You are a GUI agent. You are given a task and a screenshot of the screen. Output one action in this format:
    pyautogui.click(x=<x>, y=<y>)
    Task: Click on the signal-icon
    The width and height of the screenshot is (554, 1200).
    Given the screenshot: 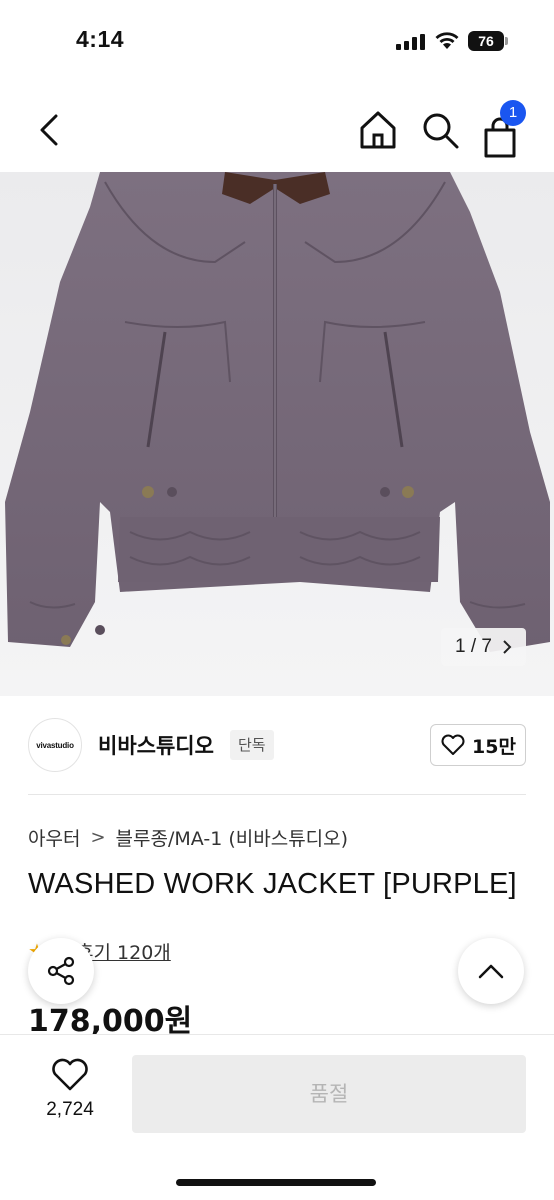 What is the action you would take?
    pyautogui.click(x=410, y=42)
    